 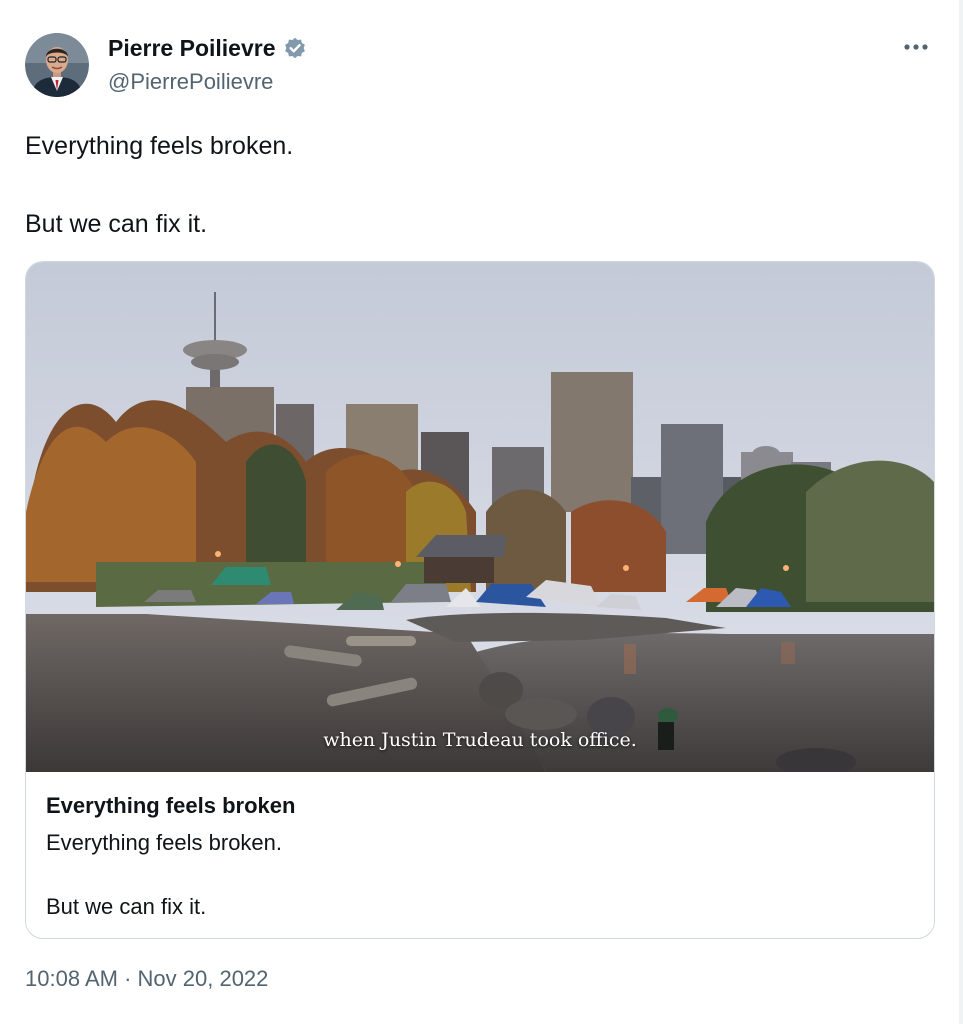 What do you see at coordinates (190, 82) in the screenshot?
I see `author-handle: @PierrePoilievre` at bounding box center [190, 82].